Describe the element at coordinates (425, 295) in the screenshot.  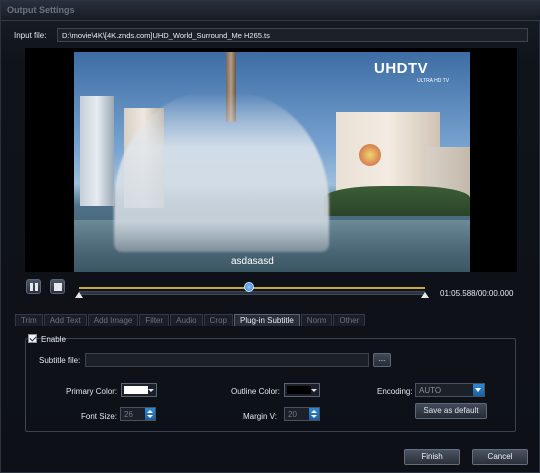
I see `trim-end-marker` at that location.